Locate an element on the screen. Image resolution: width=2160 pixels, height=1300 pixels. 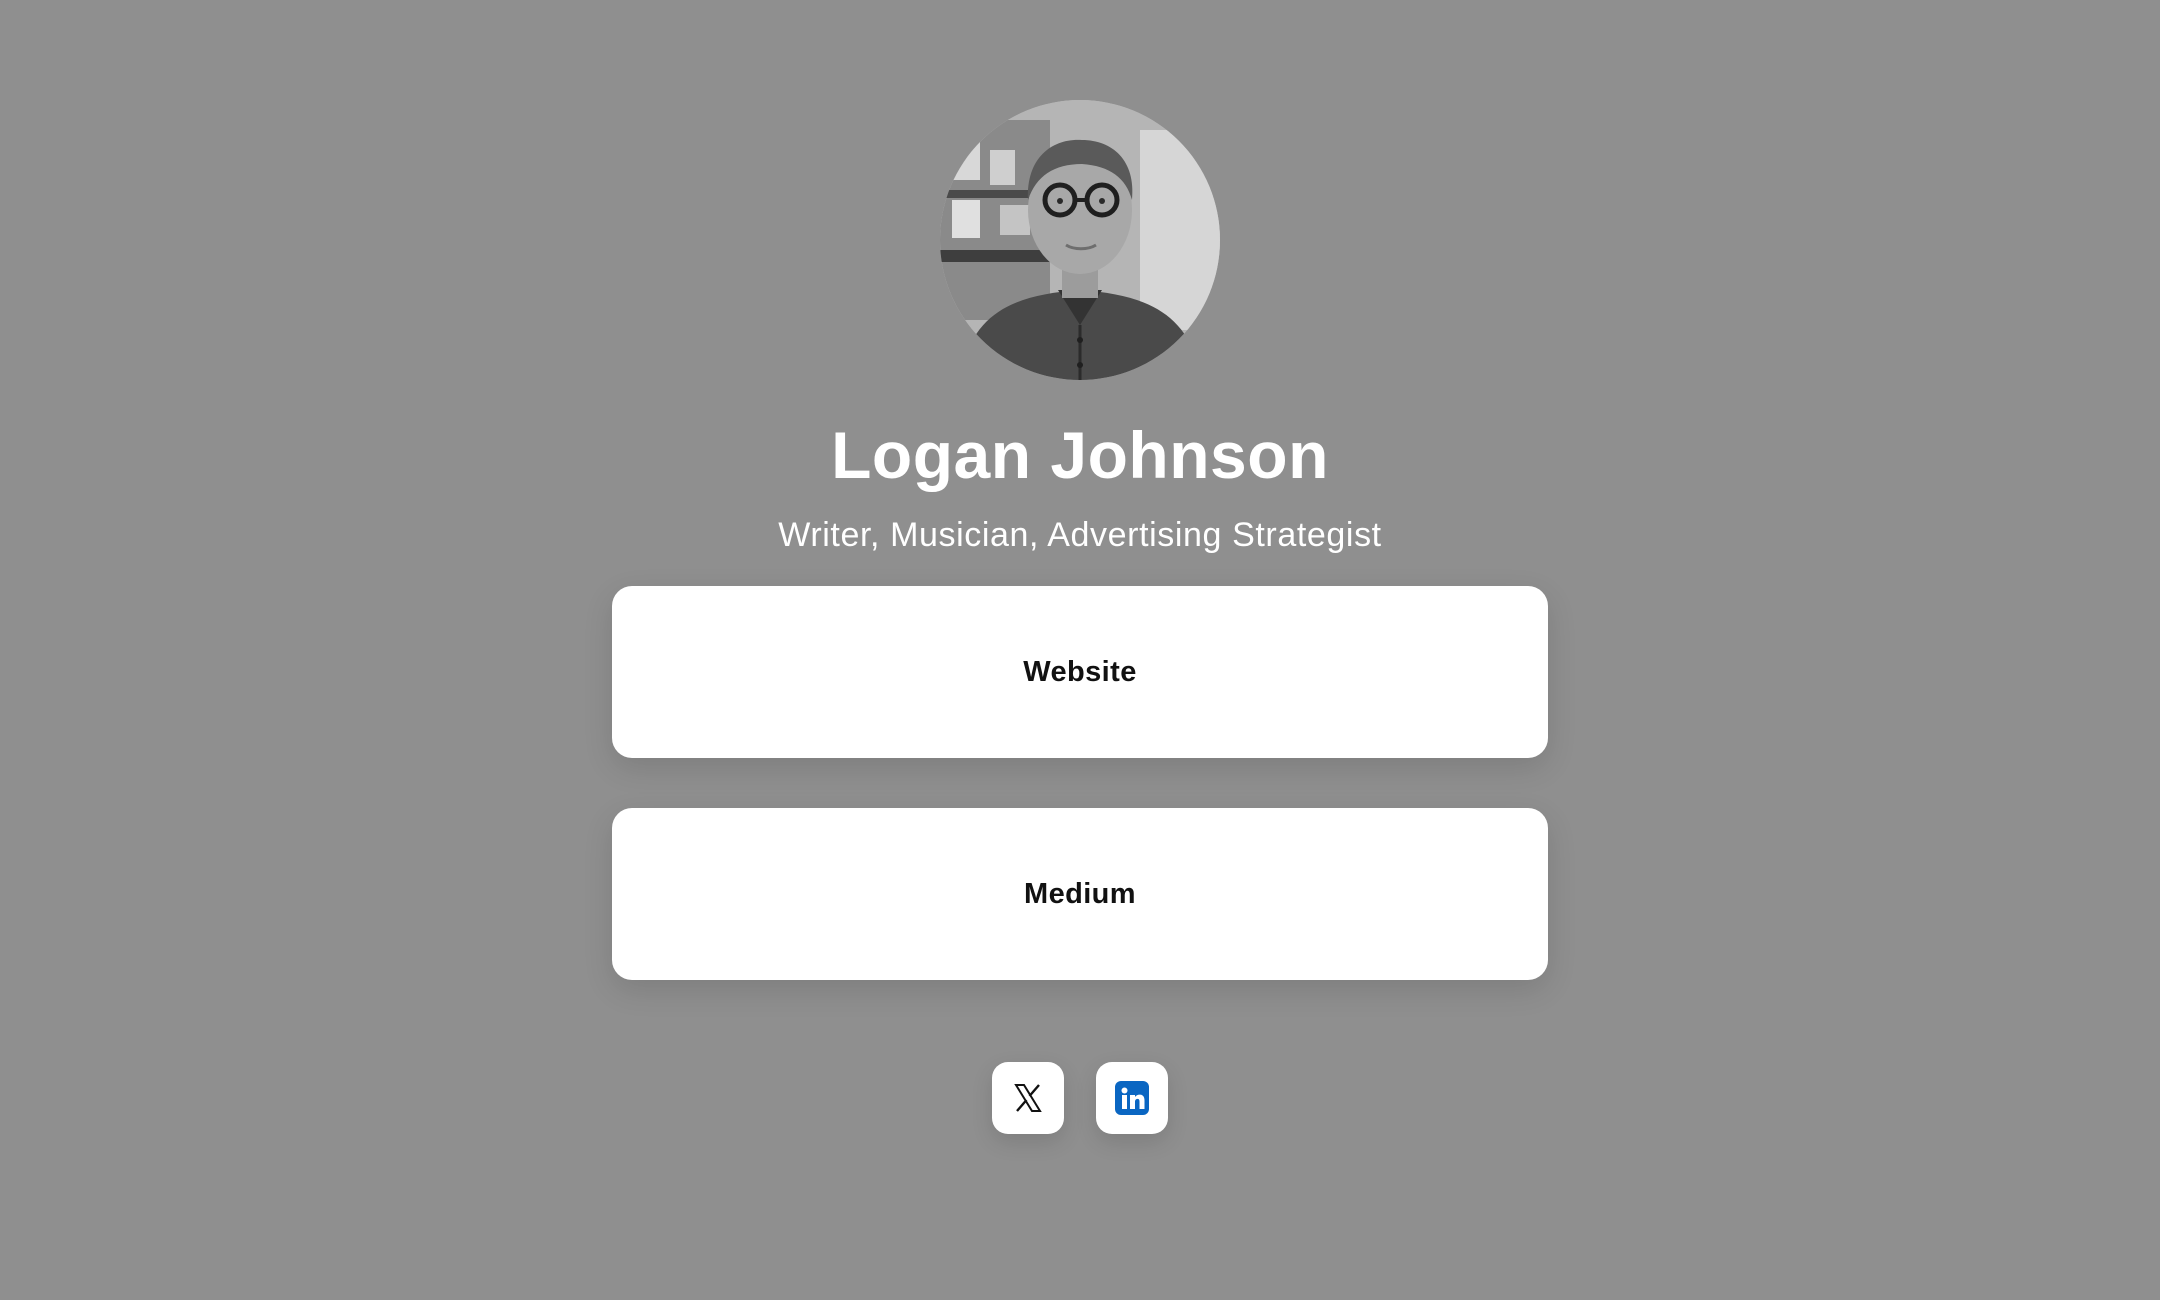
medium-link-label: Medium is located at coordinates (1080, 893).